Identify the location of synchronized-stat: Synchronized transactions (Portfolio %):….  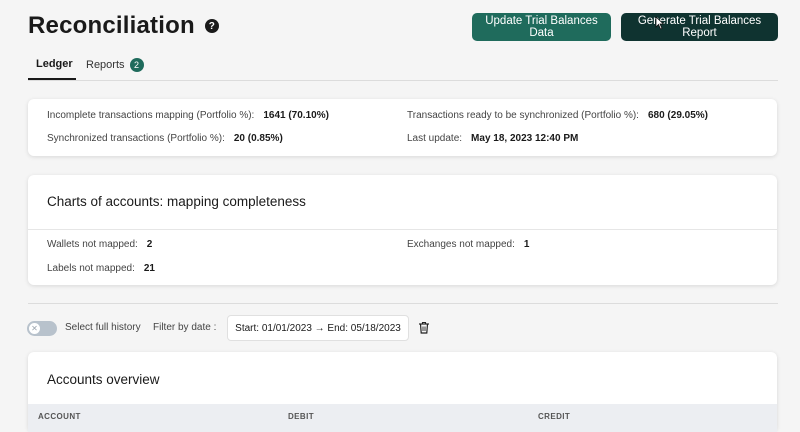
(165, 138).